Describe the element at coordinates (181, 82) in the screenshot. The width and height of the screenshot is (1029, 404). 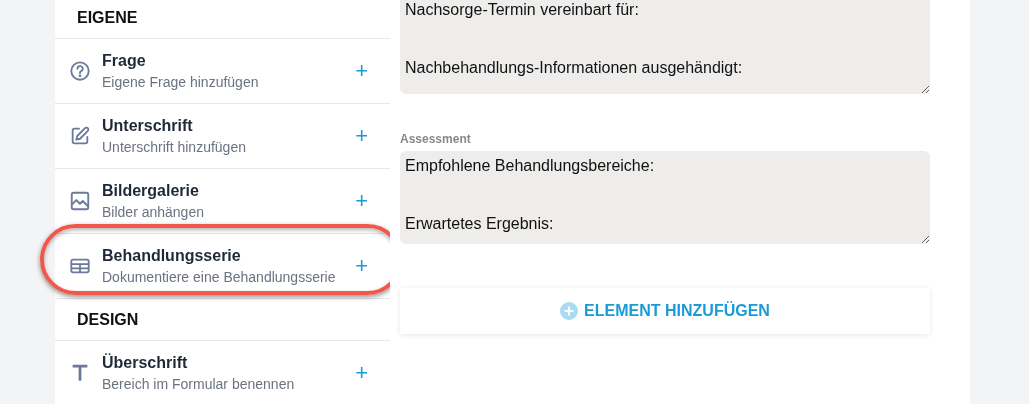
I see `item-description: Eigene Frage hinzufügen` at that location.